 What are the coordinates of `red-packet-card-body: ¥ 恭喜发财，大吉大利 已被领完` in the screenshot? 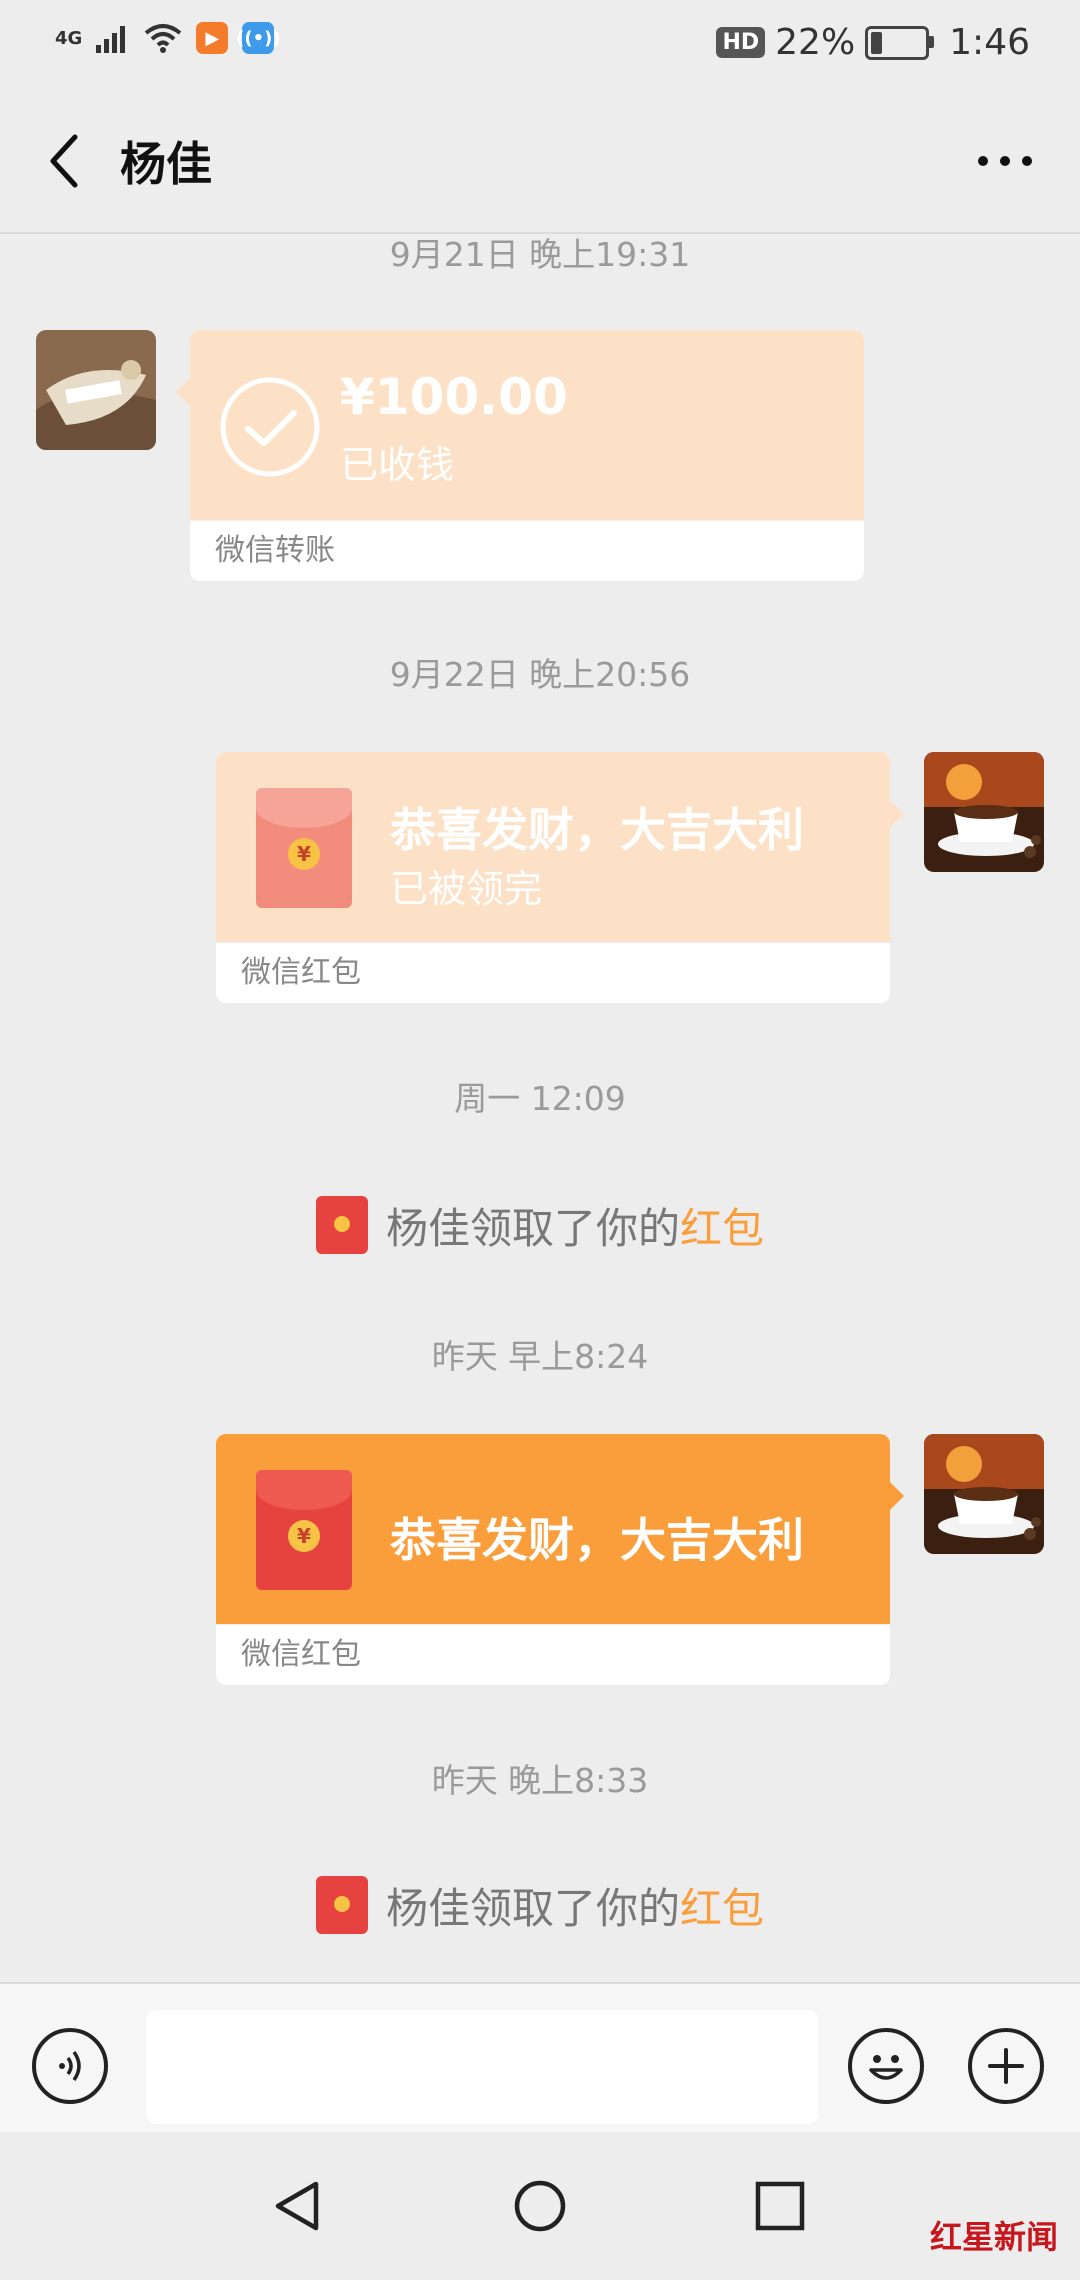 It's located at (560, 847).